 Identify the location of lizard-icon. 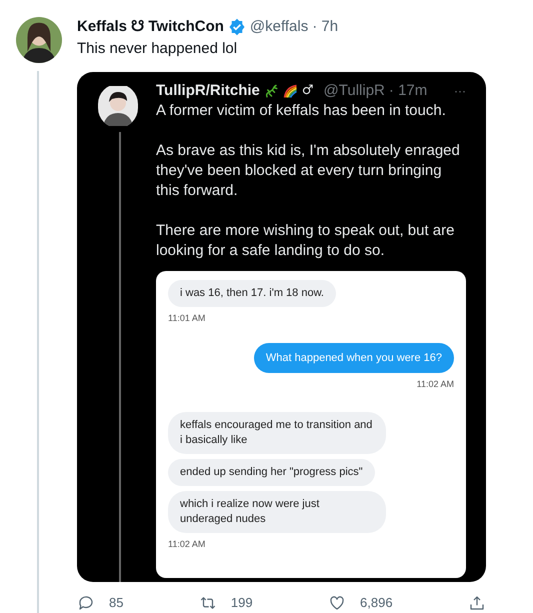
(271, 91).